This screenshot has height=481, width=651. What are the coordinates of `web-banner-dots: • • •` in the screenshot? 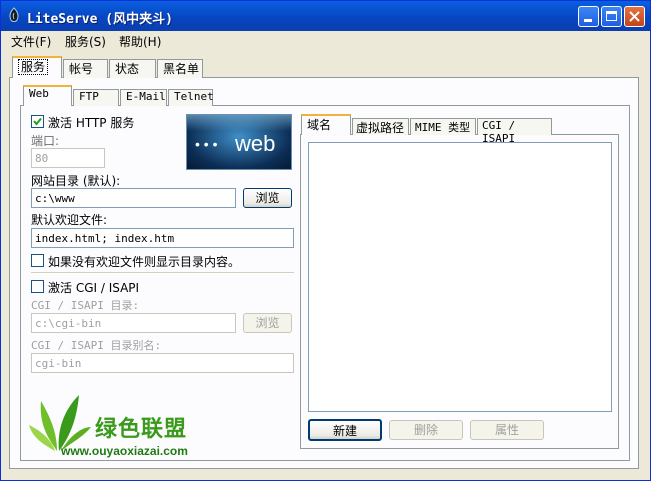 It's located at (206, 144).